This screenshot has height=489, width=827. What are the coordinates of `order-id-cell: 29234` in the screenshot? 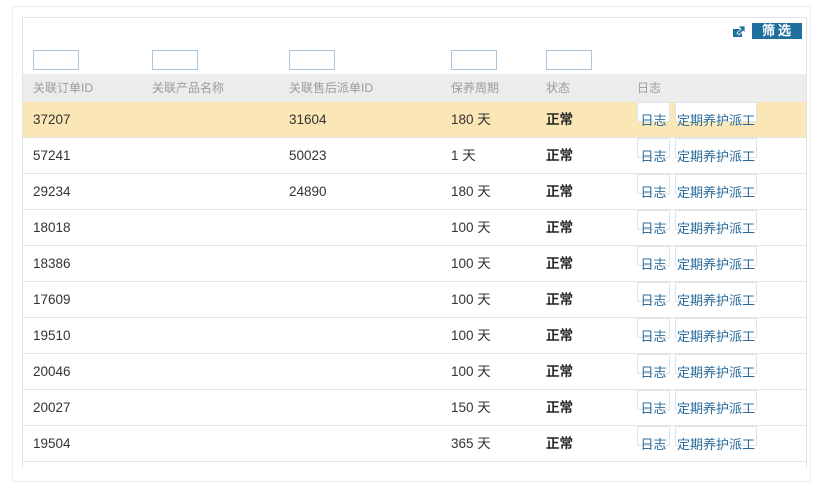 It's located at (52, 191).